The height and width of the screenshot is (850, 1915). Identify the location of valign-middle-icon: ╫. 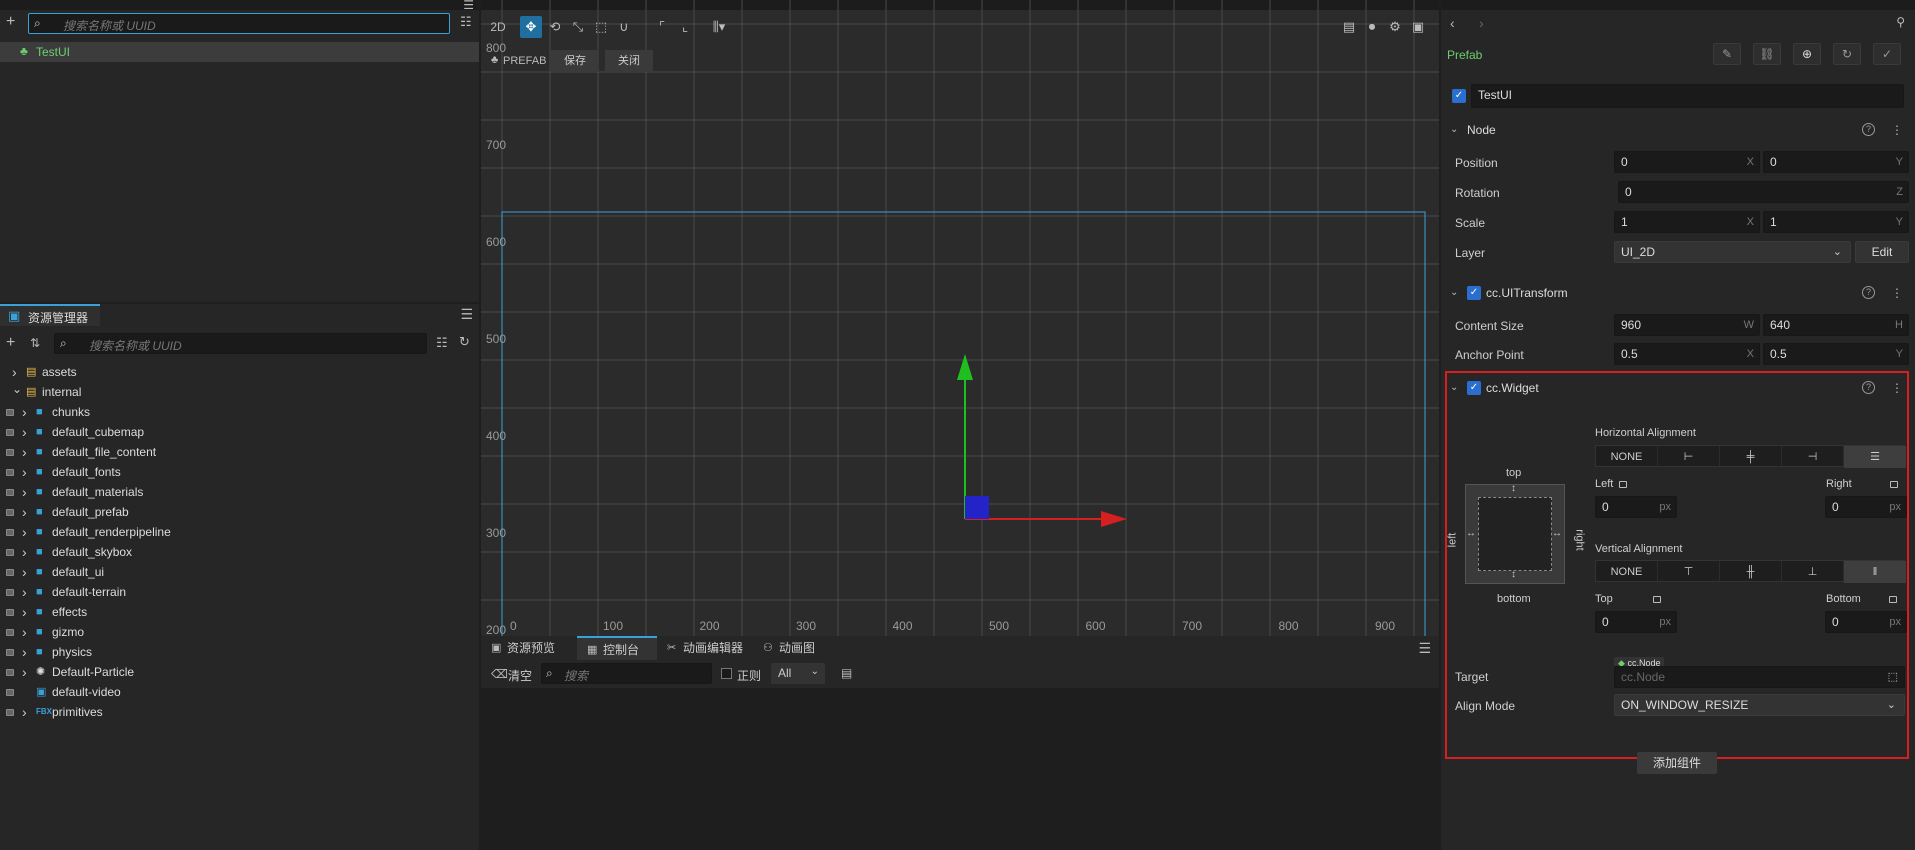
(1751, 572).